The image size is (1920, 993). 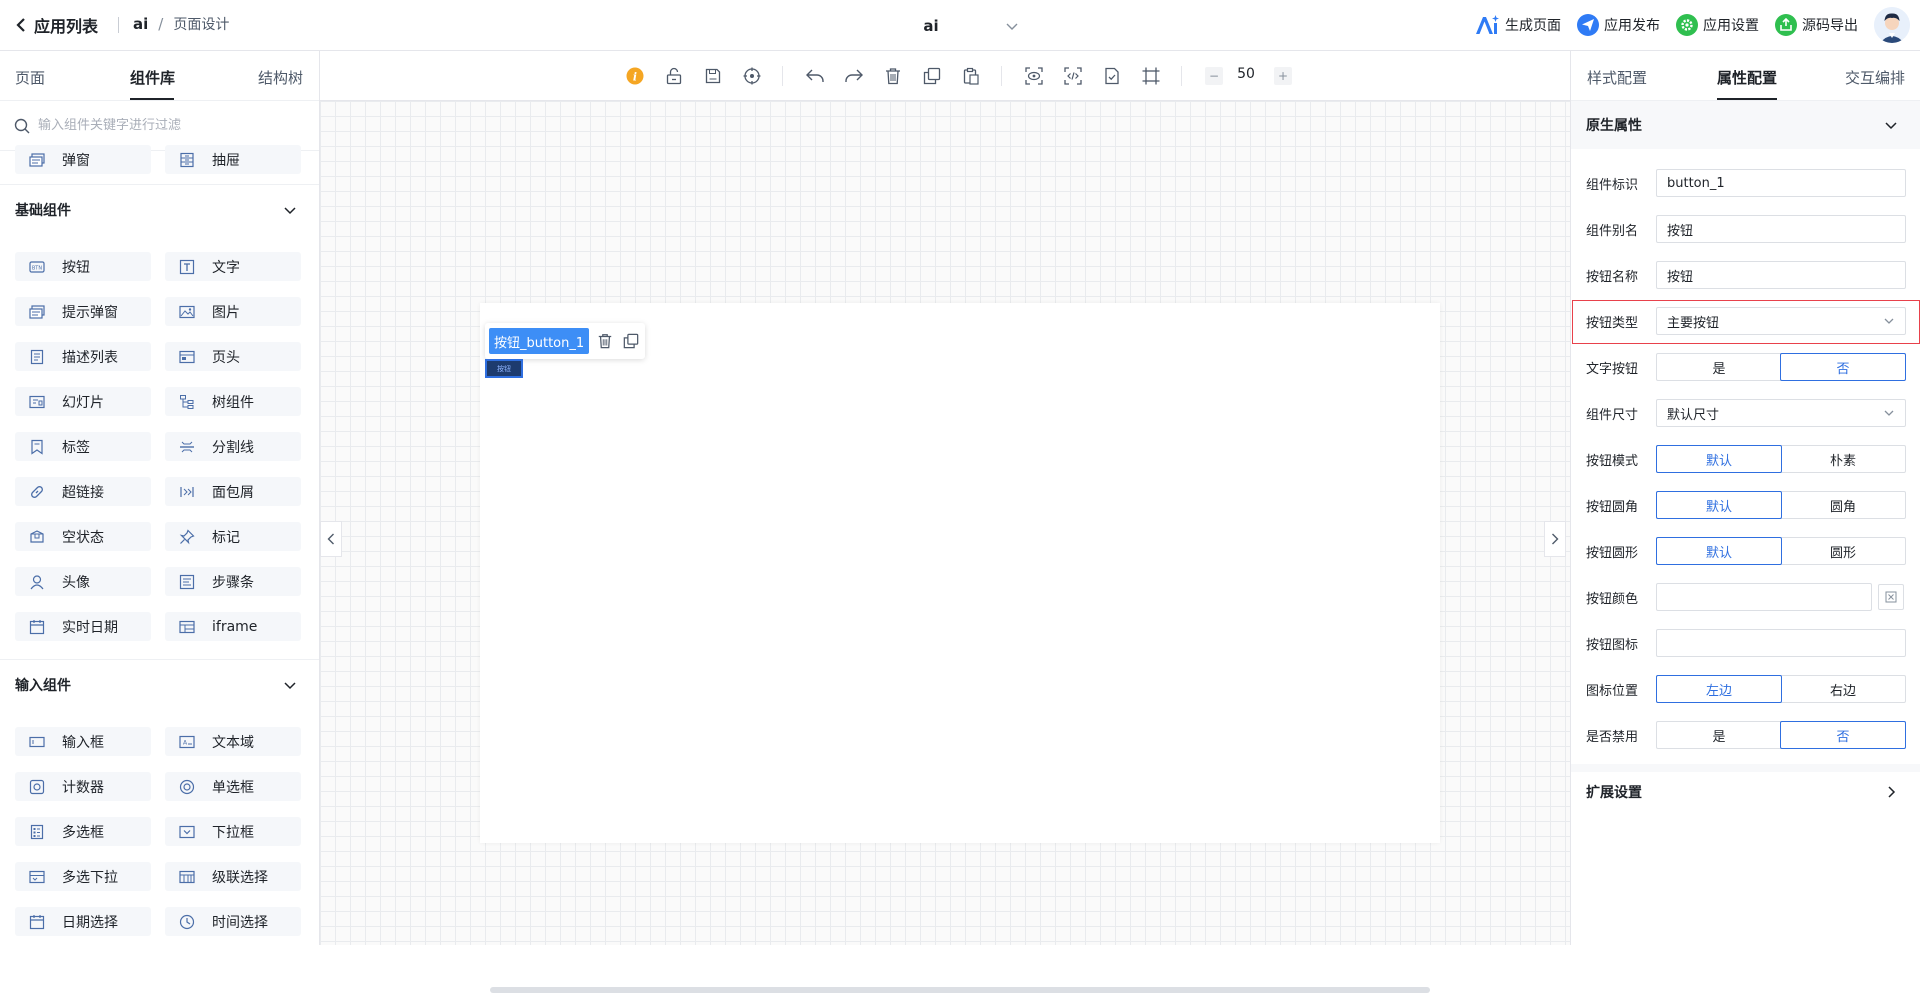 I want to click on component-avatar: 头像, so click(x=83, y=581).